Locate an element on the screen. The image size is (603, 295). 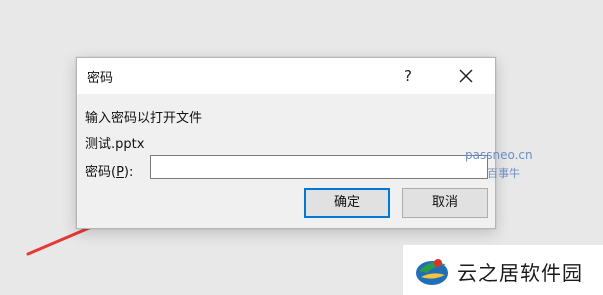
brand-text: 云之居软件园 is located at coordinates (520, 273).